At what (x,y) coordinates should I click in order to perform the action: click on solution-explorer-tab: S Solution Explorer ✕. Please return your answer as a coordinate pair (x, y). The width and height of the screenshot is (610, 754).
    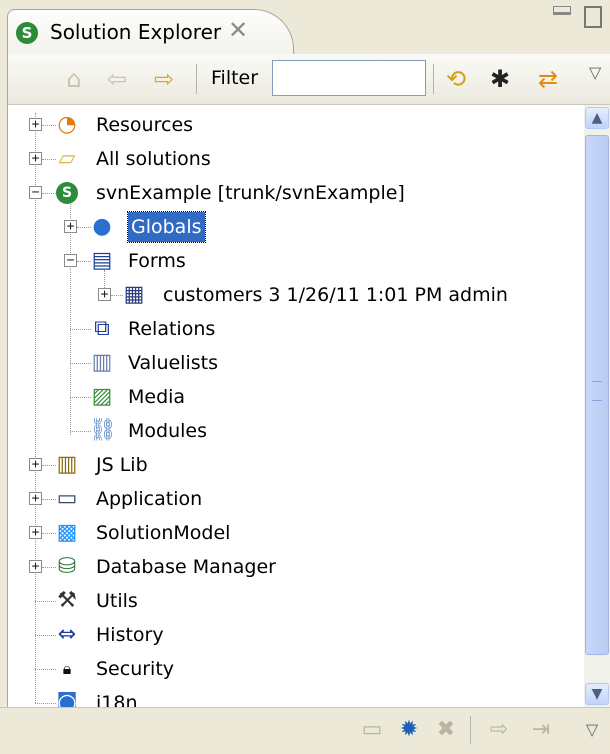
    Looking at the image, I should click on (150, 32).